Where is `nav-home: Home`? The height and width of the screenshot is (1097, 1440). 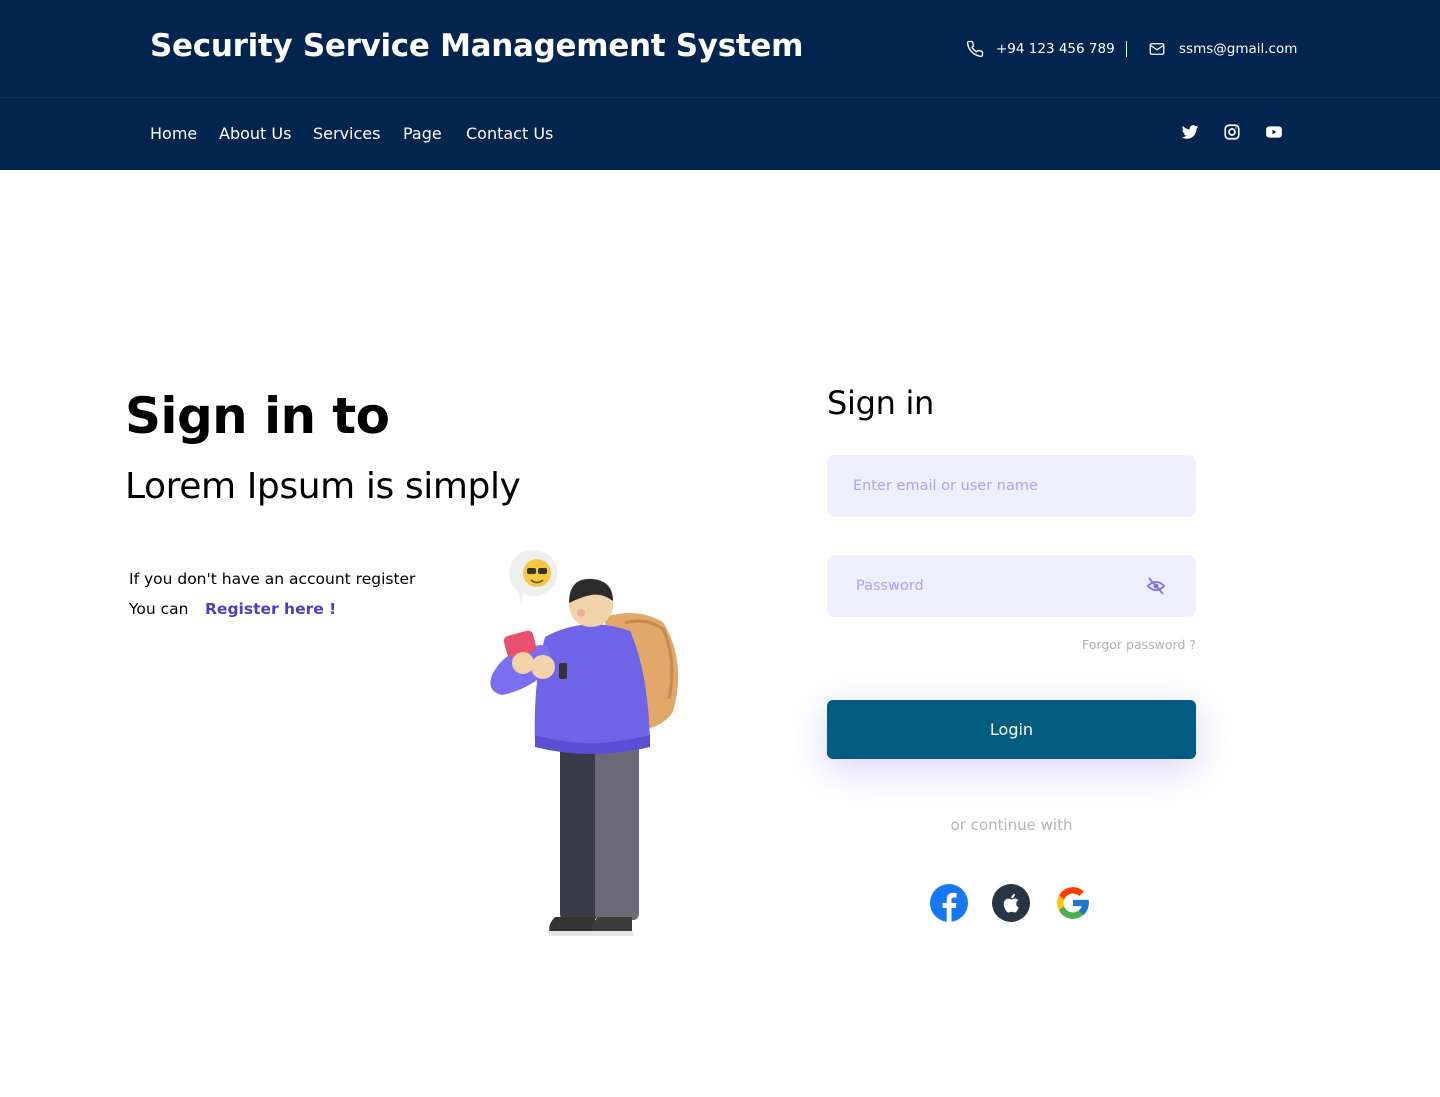 nav-home: Home is located at coordinates (173, 133).